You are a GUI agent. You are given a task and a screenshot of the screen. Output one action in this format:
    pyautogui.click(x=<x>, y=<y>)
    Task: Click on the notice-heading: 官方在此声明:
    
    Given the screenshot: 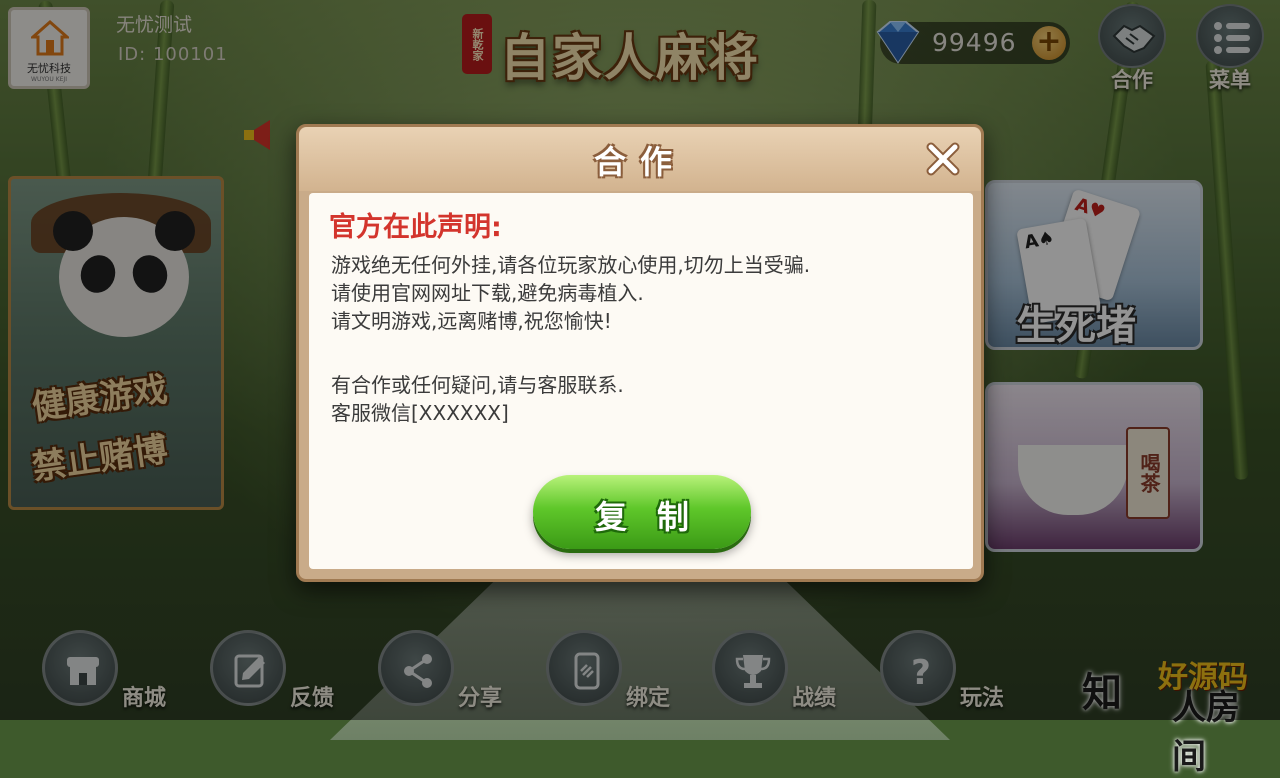 What is the action you would take?
    pyautogui.click(x=415, y=227)
    